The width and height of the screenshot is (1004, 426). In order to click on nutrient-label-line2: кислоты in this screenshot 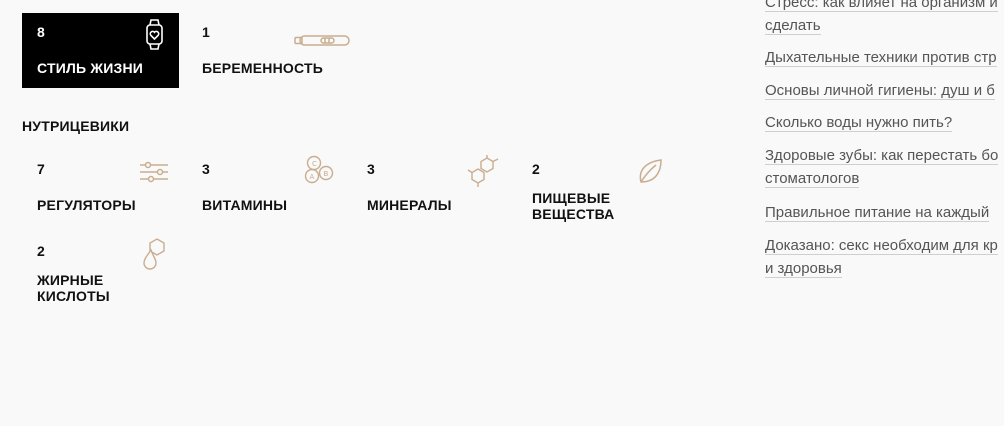, I will do `click(73, 296)`.